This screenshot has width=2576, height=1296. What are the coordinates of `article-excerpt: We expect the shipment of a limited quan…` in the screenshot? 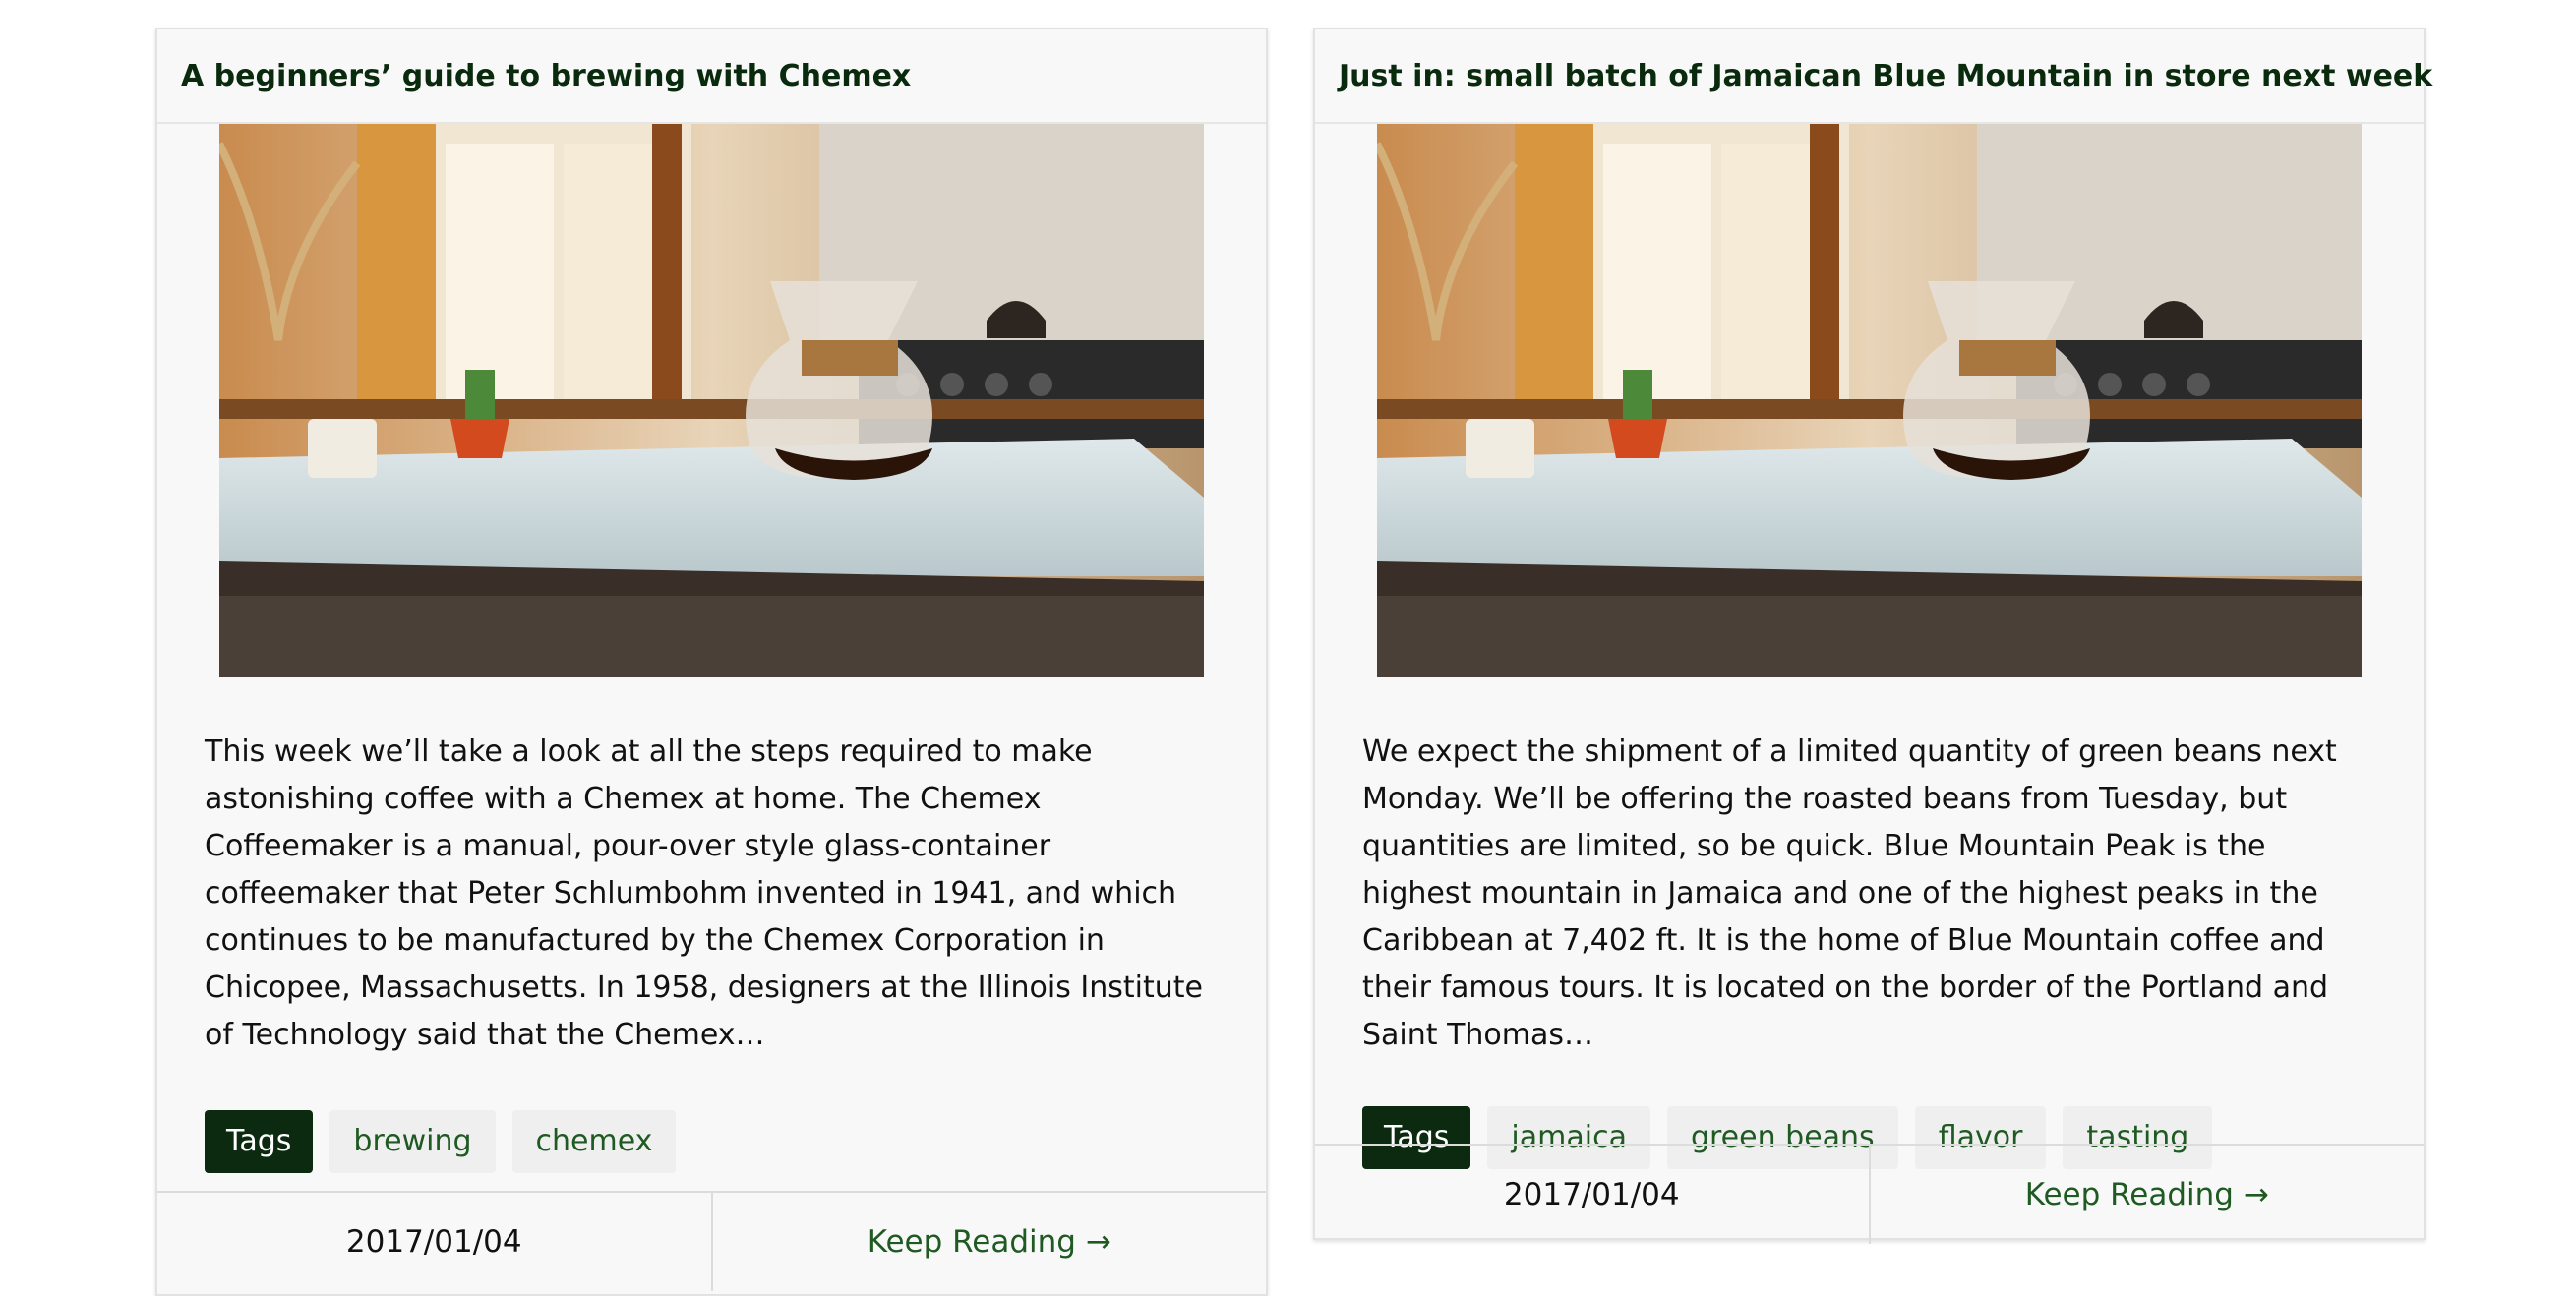 It's located at (1849, 893).